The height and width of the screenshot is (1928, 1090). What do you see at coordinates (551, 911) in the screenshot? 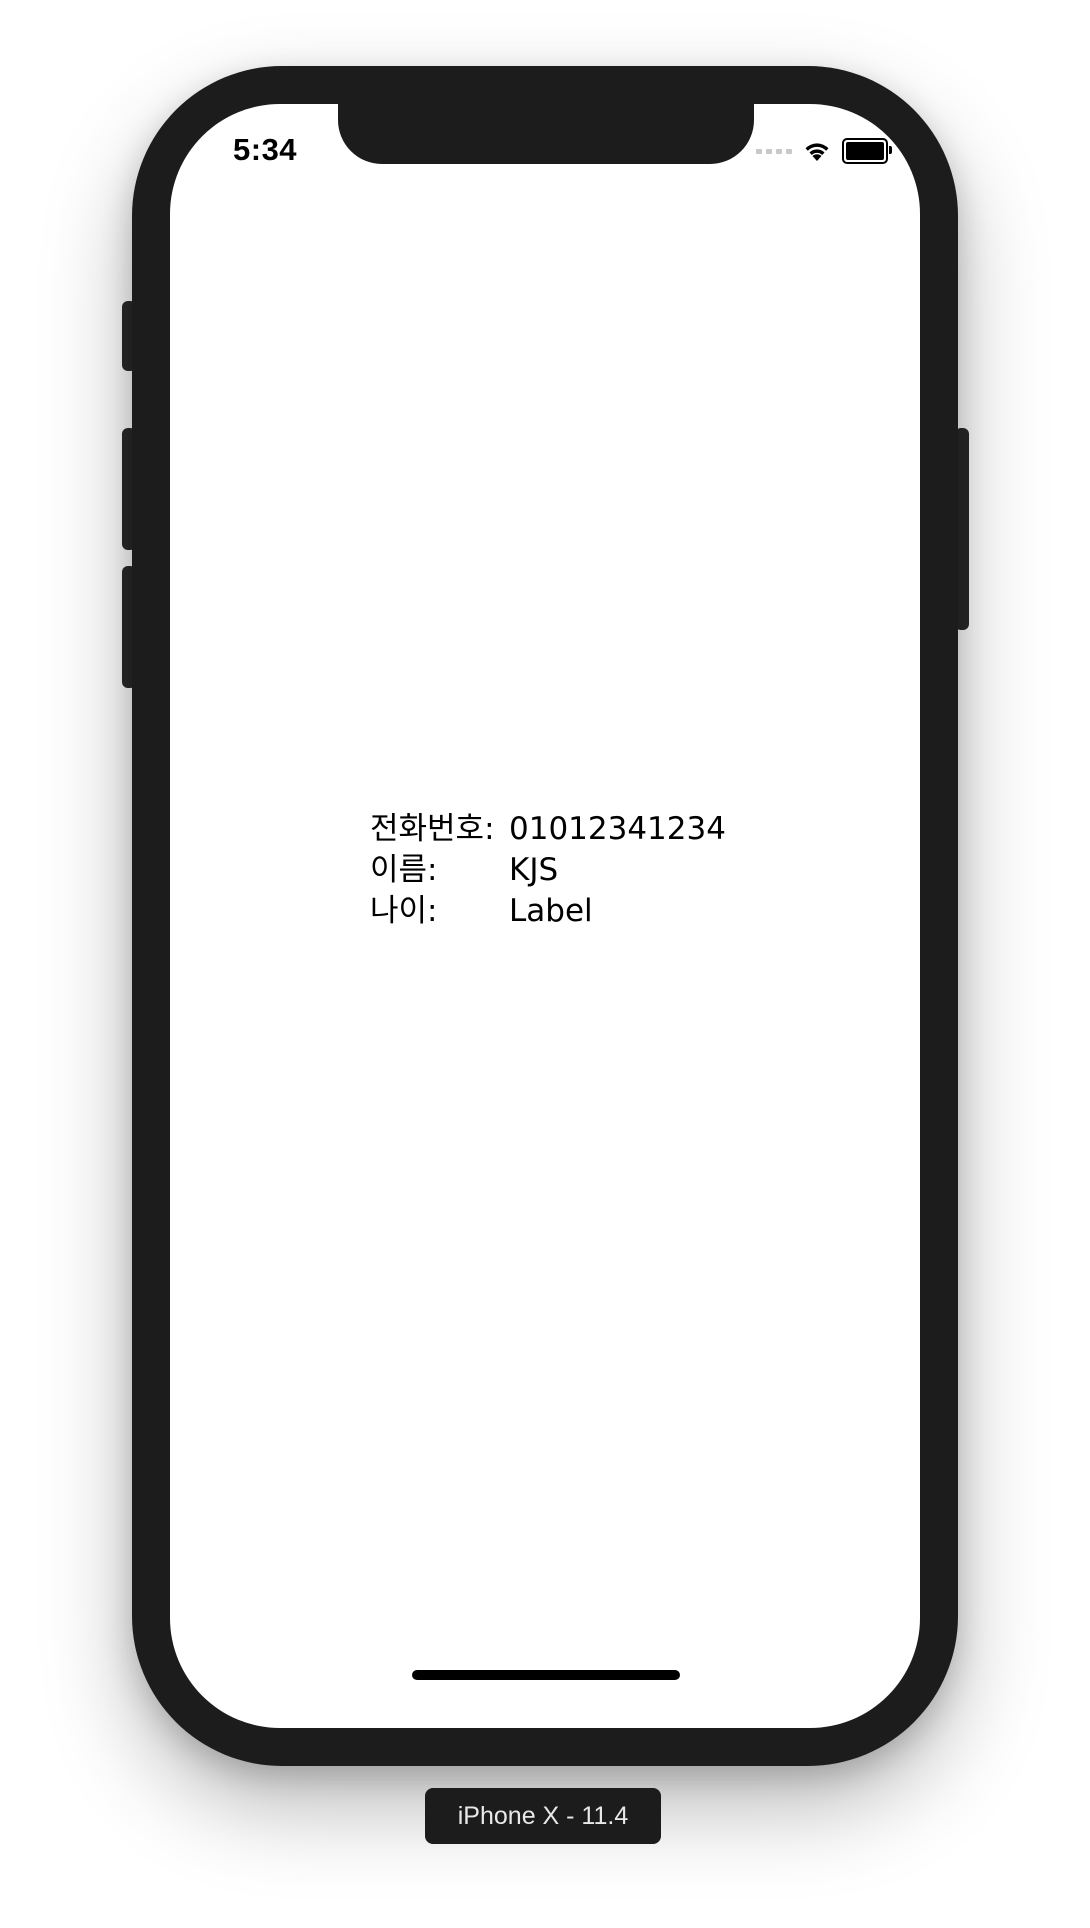
I see `age-value: Label` at bounding box center [551, 911].